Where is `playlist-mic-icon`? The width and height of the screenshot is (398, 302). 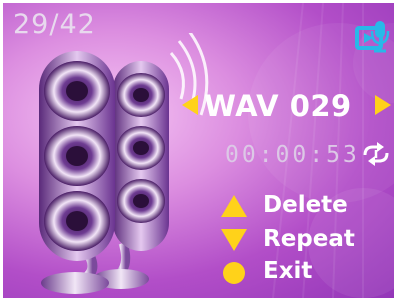 playlist-mic-icon is located at coordinates (372, 37).